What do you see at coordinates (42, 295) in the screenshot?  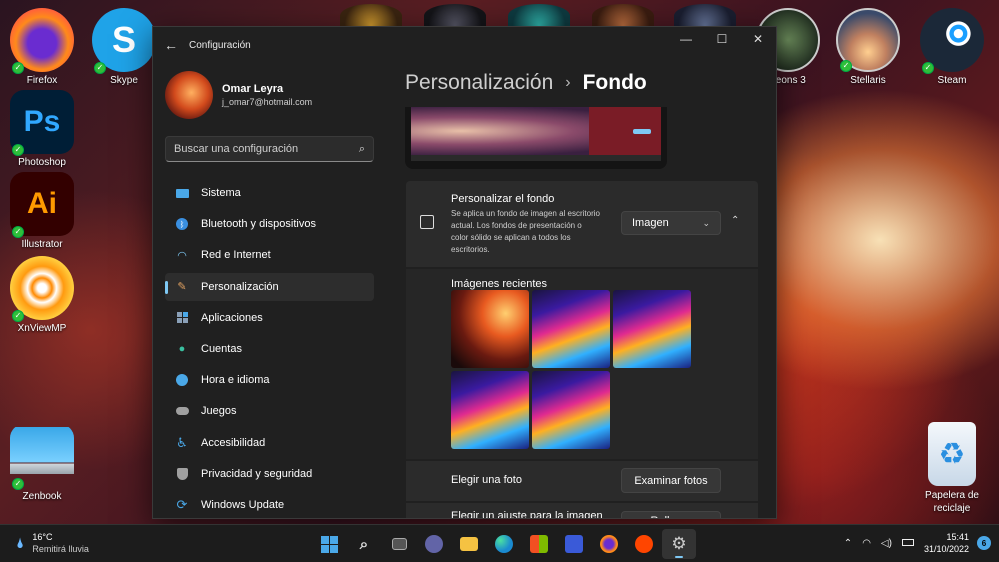 I see `desktop-icon-xnviewmp: ✓ XnViewMP` at bounding box center [42, 295].